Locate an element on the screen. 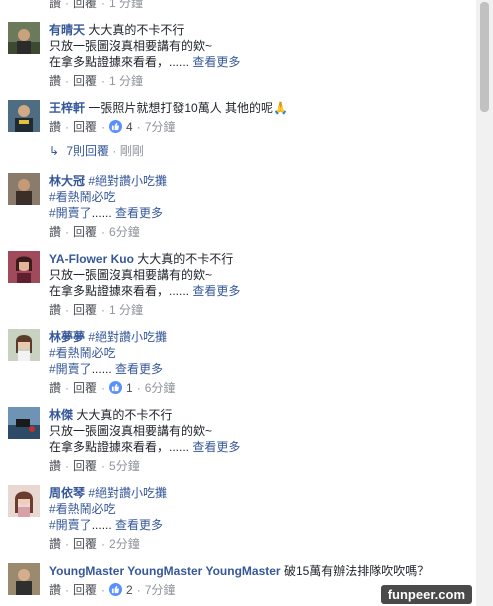  comment-author: YoungMaster YoungMaster YoungMaster is located at coordinates (165, 571).